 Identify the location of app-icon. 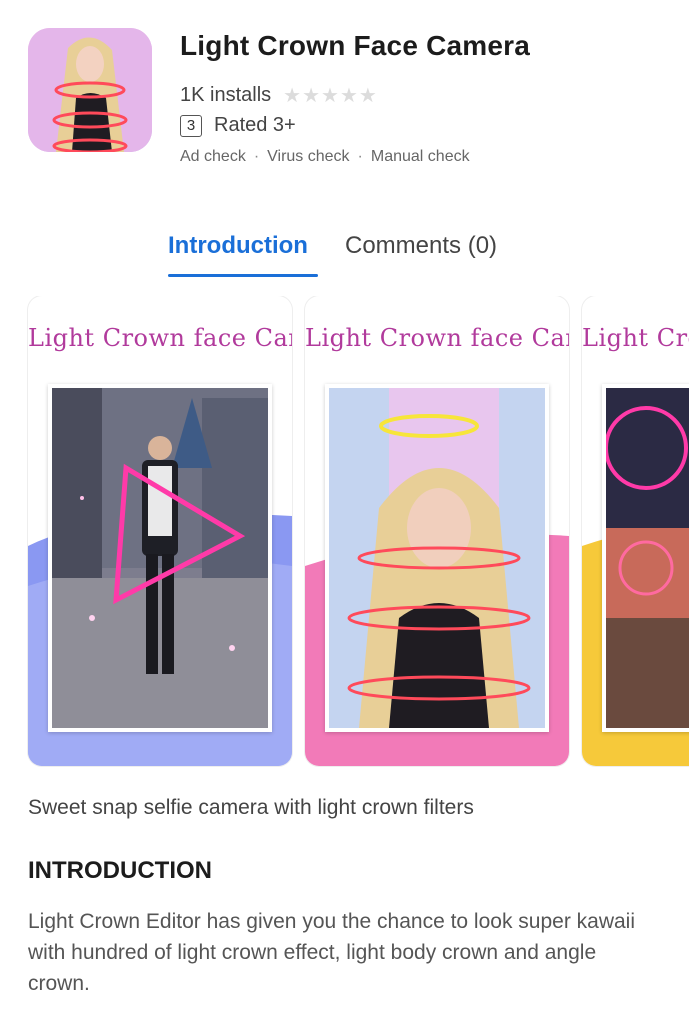
(90, 90).